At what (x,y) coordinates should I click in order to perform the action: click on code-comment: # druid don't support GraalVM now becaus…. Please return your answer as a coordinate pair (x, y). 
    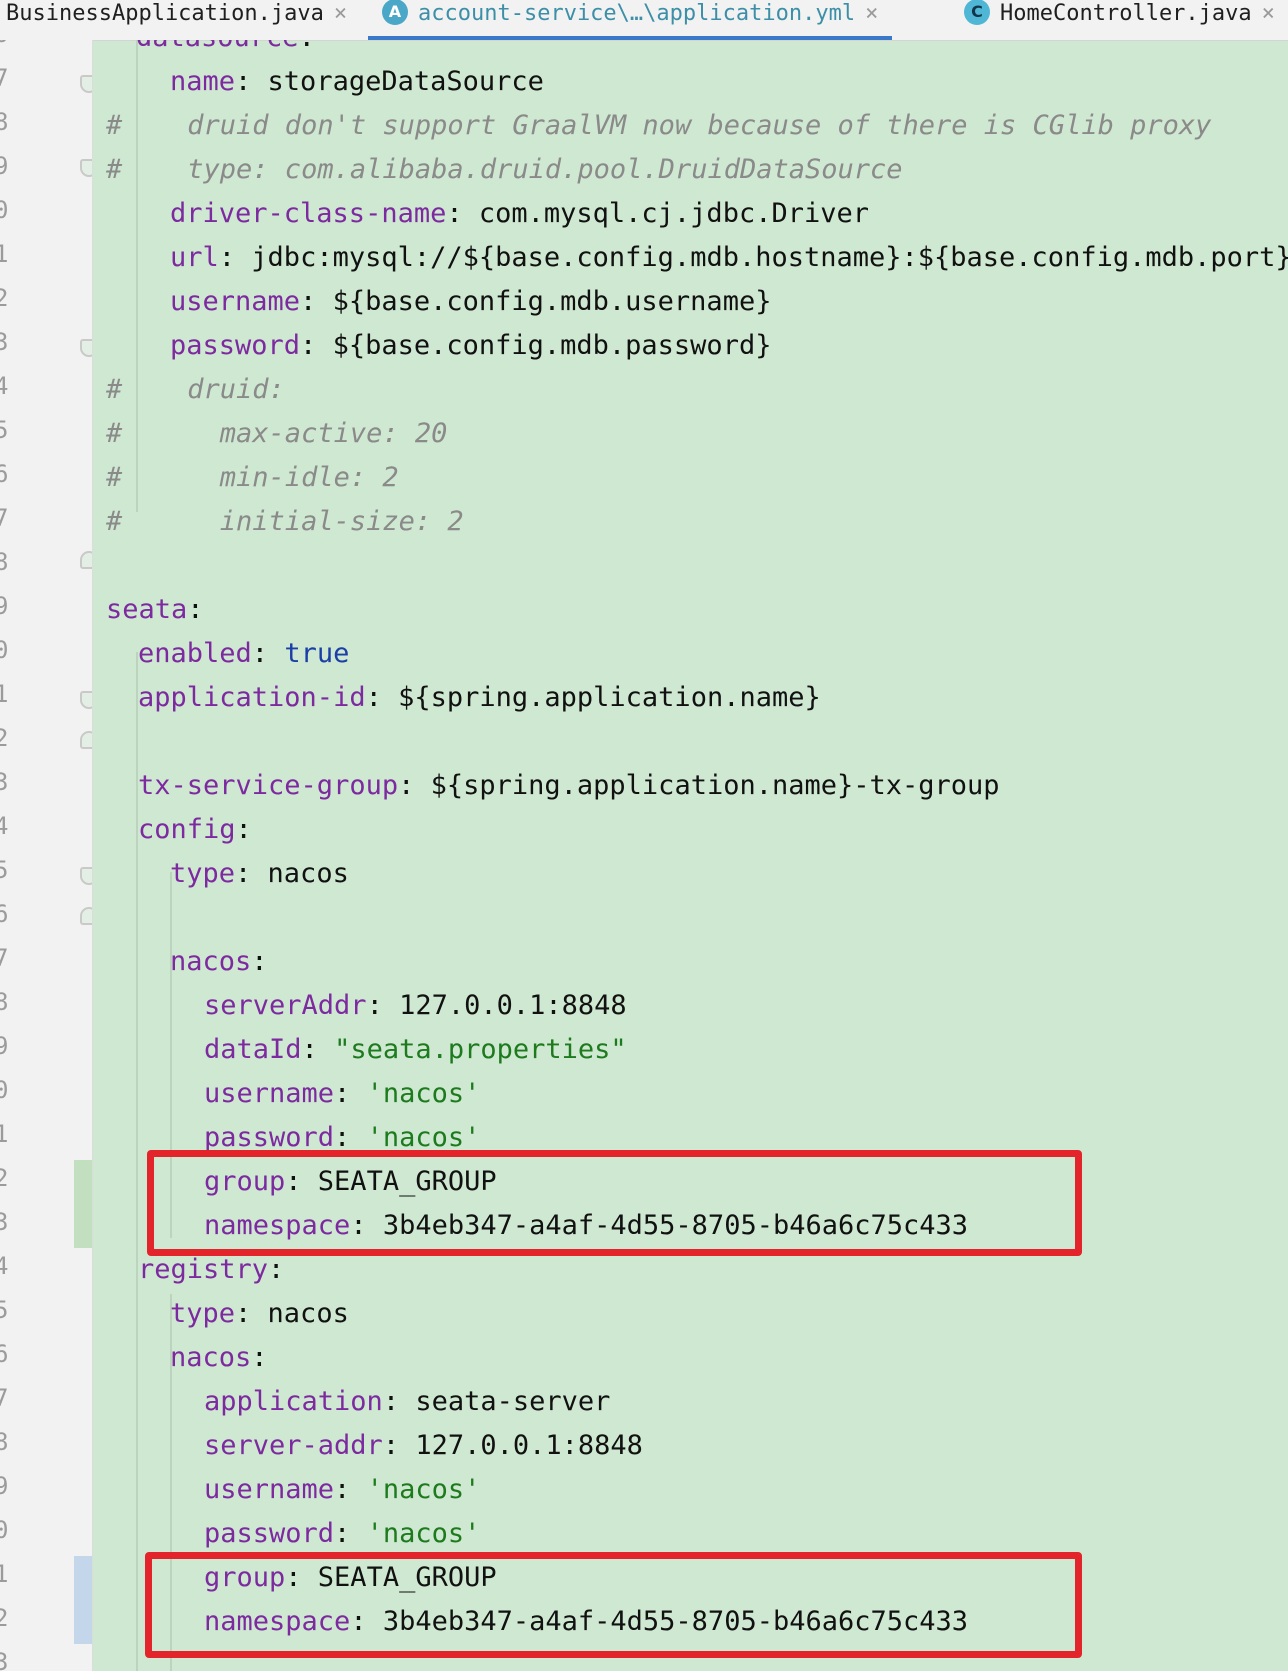
    Looking at the image, I should click on (659, 125).